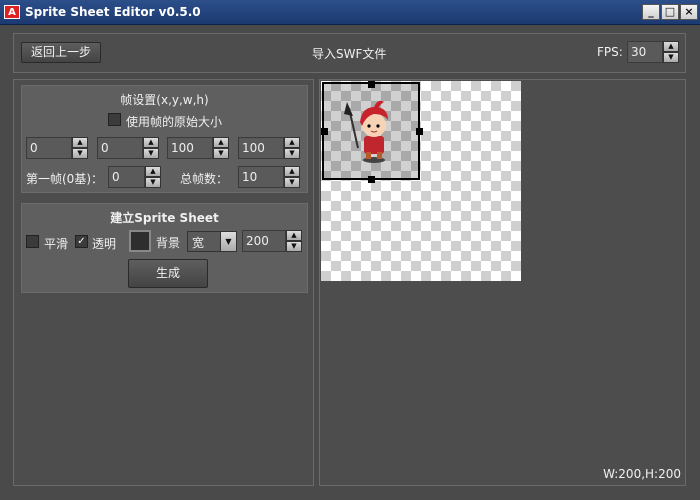  What do you see at coordinates (228, 241) in the screenshot?
I see `chevron-down-icon: ▼` at bounding box center [228, 241].